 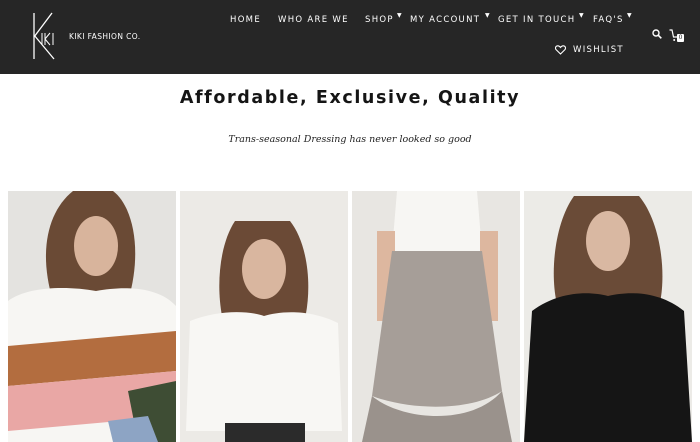 What do you see at coordinates (560, 50) in the screenshot?
I see `heart-icon` at bounding box center [560, 50].